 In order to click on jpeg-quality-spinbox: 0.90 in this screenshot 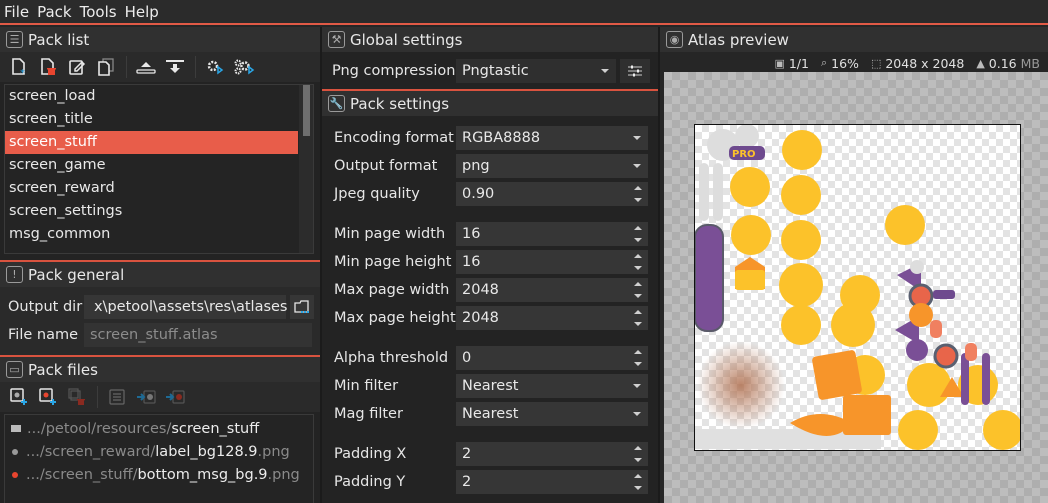, I will do `click(552, 194)`.